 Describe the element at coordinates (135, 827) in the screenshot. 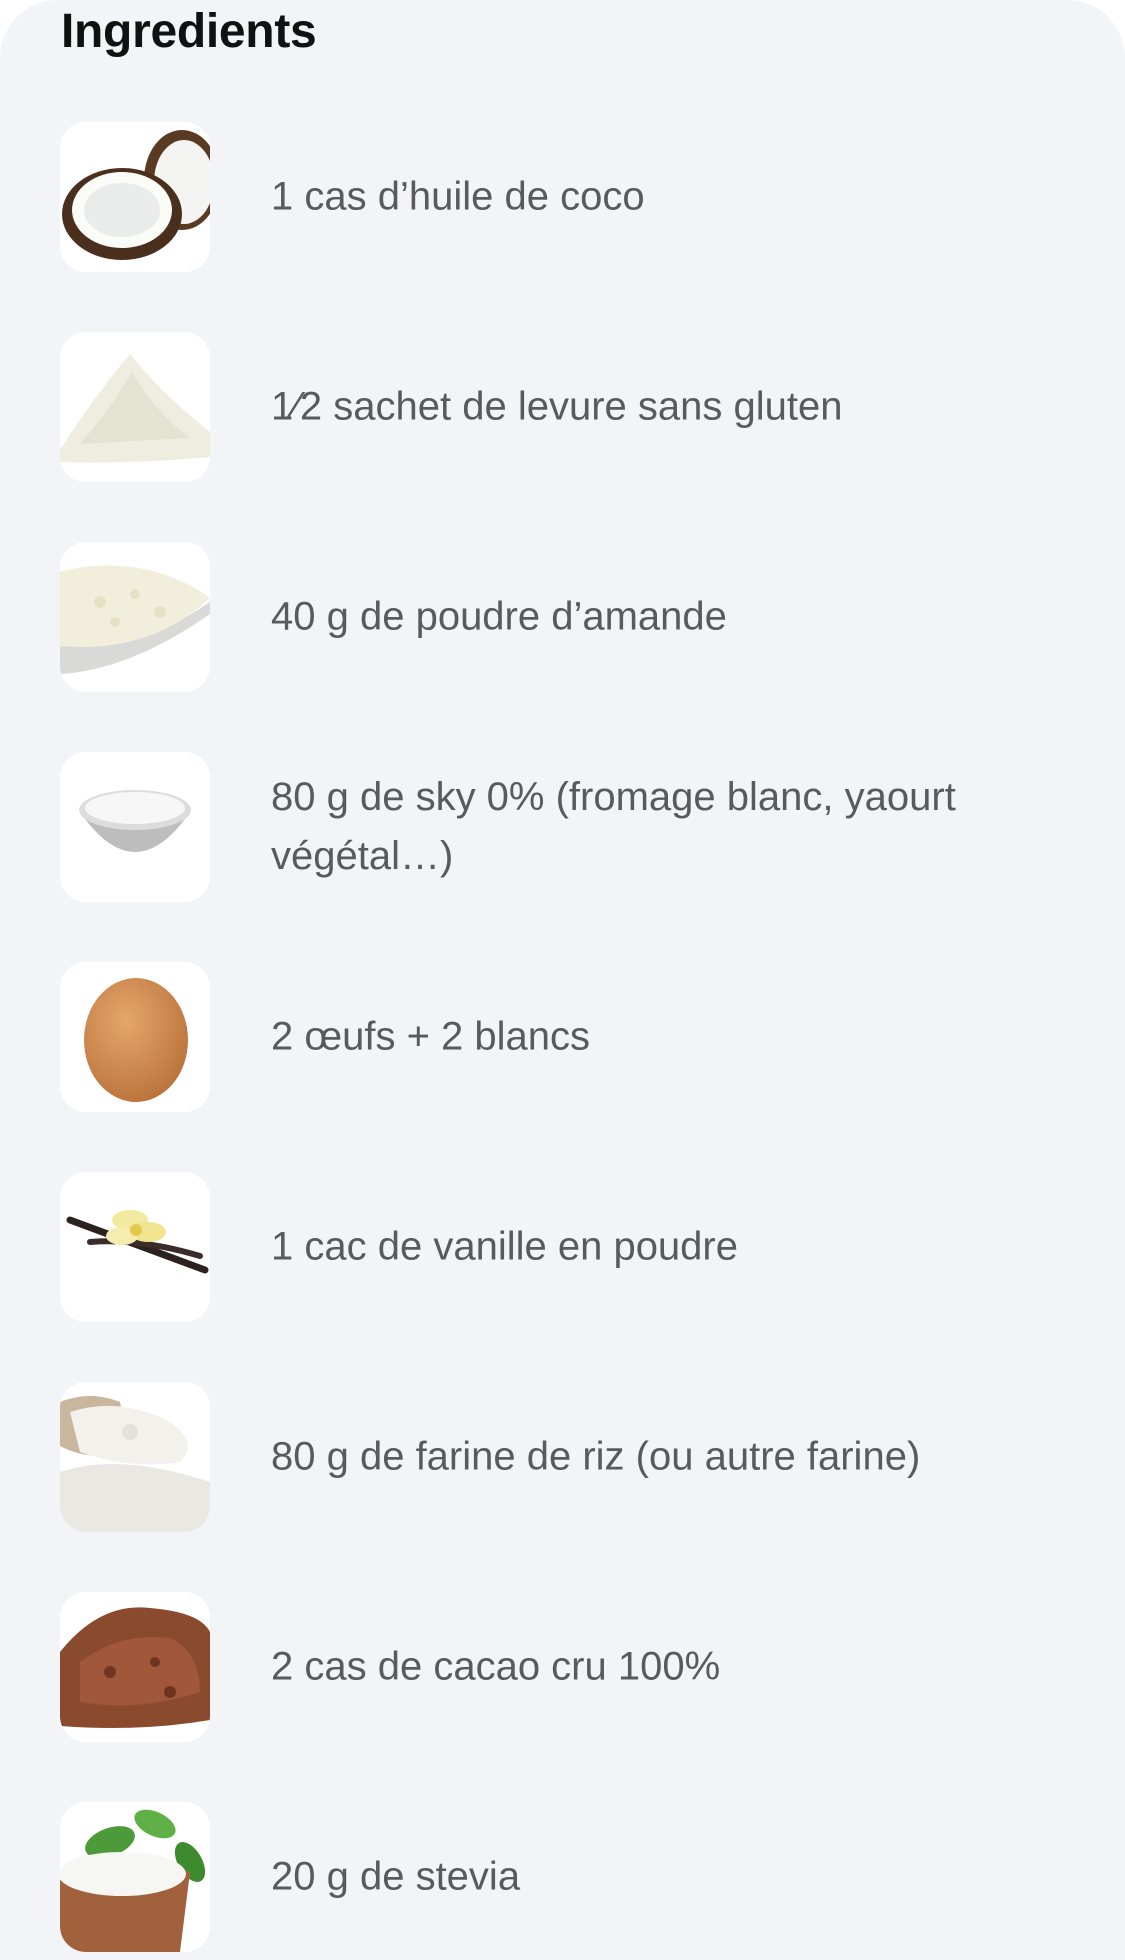

I see `yogurt-bowl-icon` at that location.